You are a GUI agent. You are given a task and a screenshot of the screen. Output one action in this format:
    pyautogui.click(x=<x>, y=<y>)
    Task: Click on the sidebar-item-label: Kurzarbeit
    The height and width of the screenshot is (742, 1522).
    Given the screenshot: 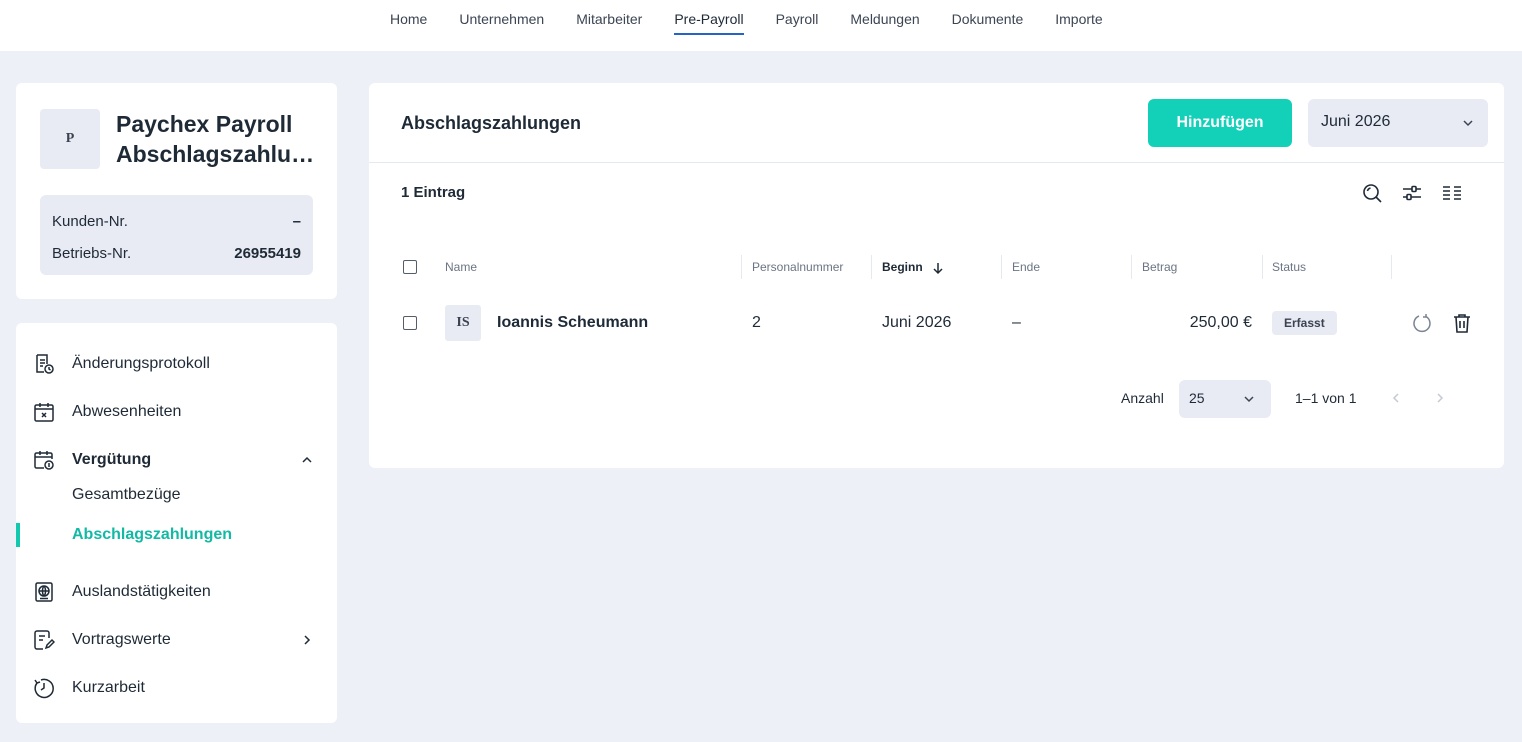 What is the action you would take?
    pyautogui.click(x=108, y=687)
    